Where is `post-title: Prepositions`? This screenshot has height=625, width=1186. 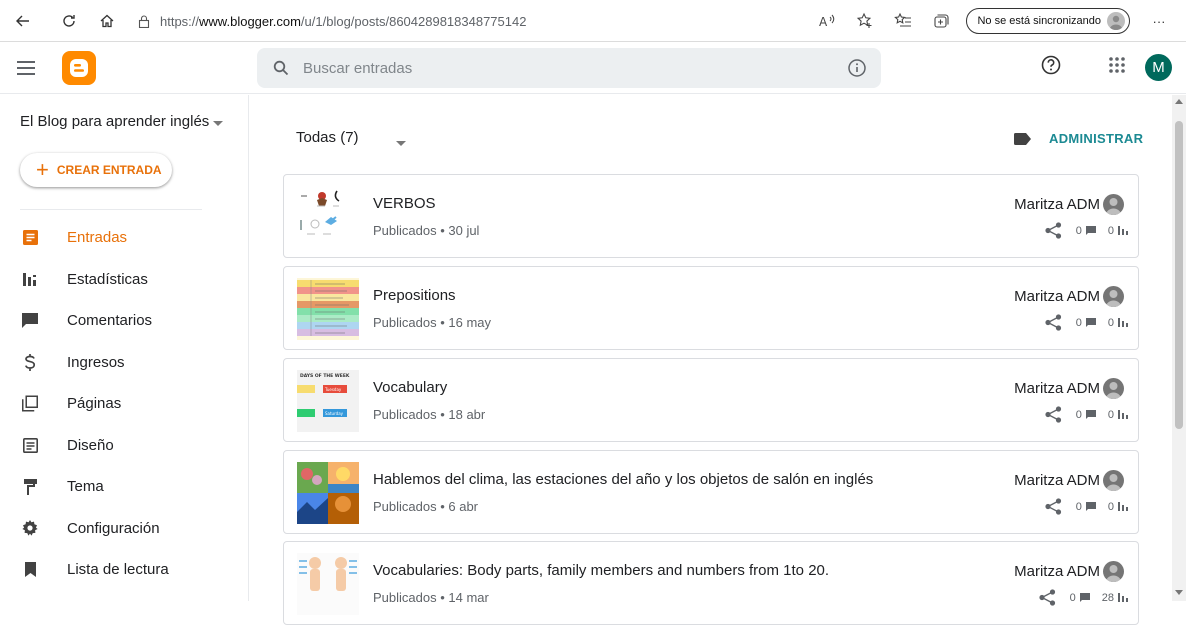
post-title: Prepositions is located at coordinates (414, 295).